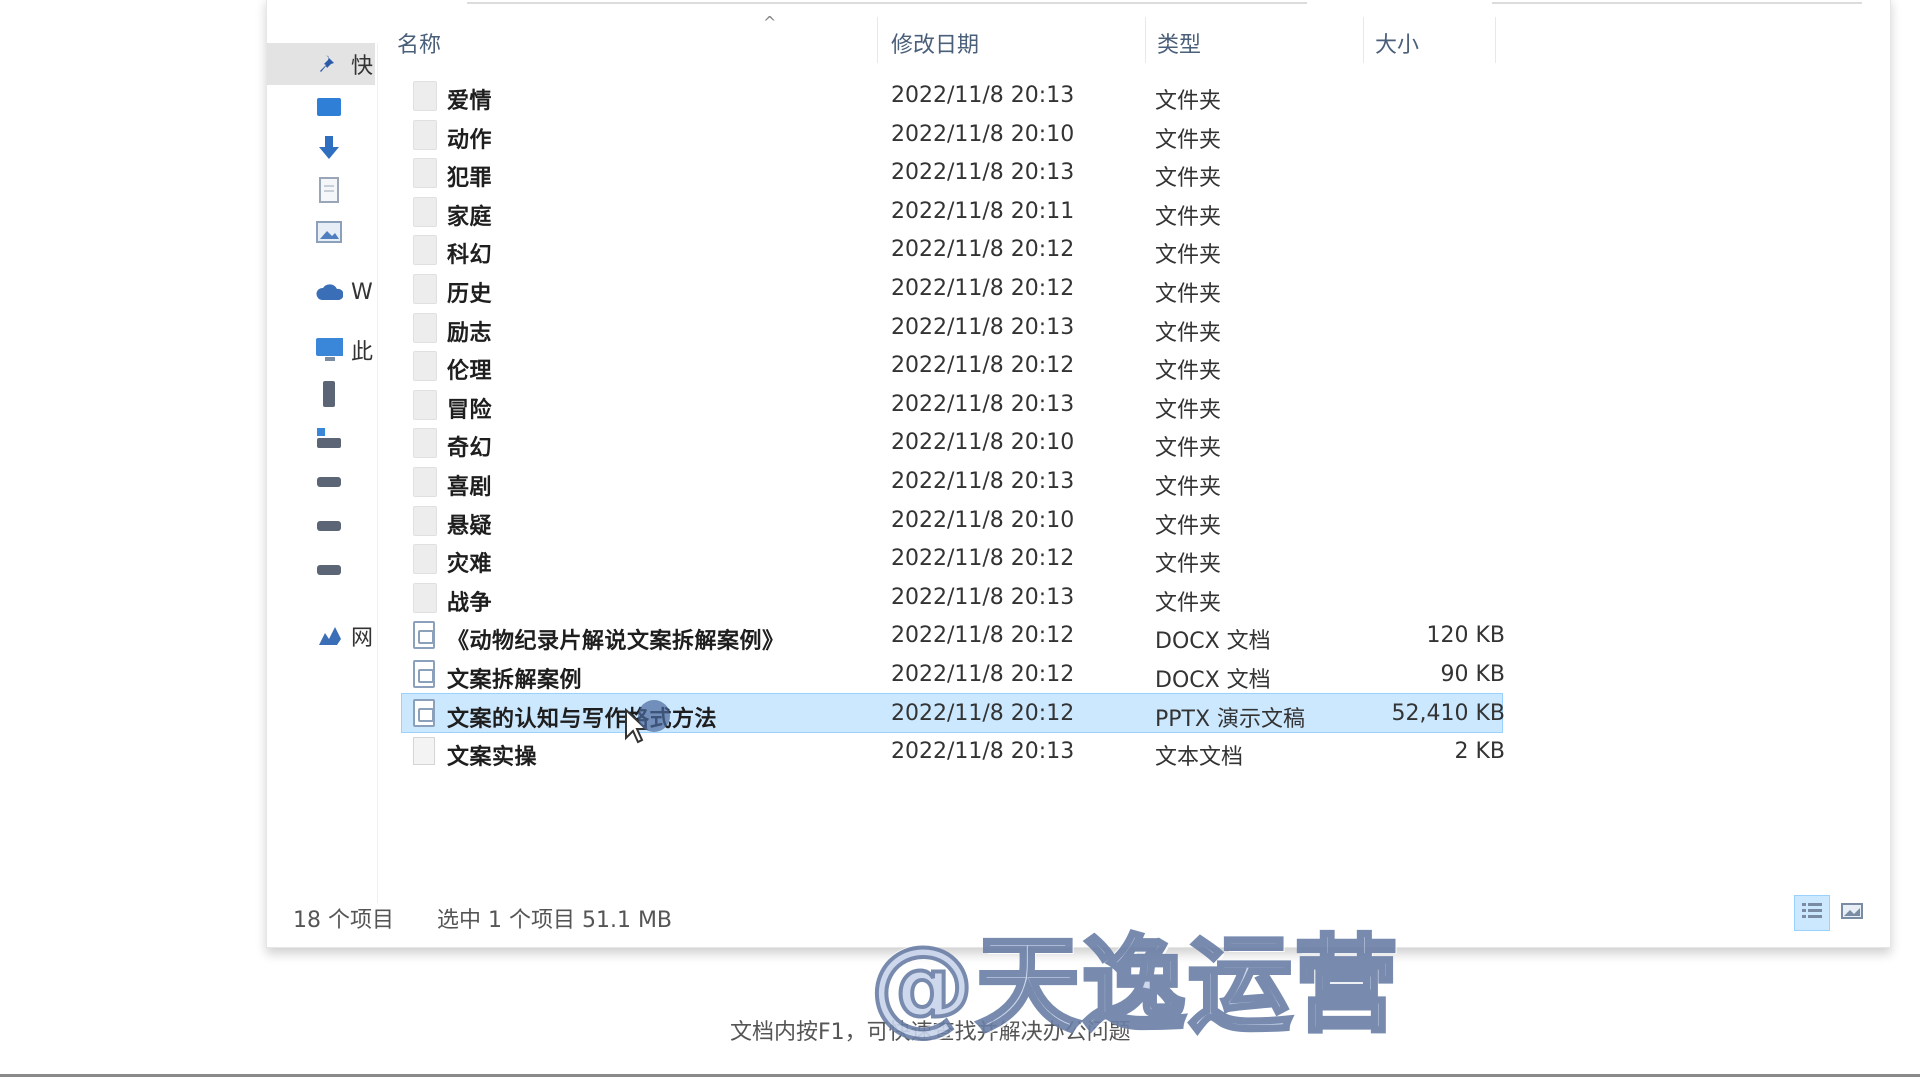 Image resolution: width=1920 pixels, height=1080 pixels. I want to click on file-type: PPTX 演示文稿, so click(1230, 719).